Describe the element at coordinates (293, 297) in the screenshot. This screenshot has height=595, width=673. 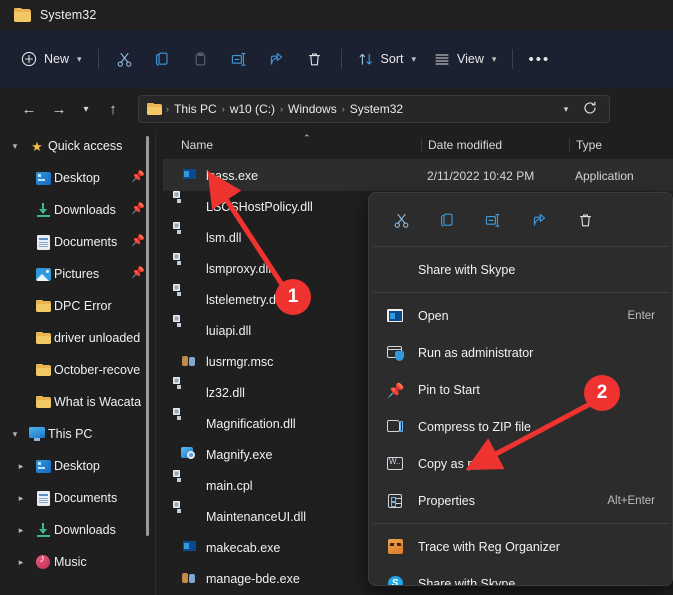
I see `annotation-marker-1: 1` at that location.